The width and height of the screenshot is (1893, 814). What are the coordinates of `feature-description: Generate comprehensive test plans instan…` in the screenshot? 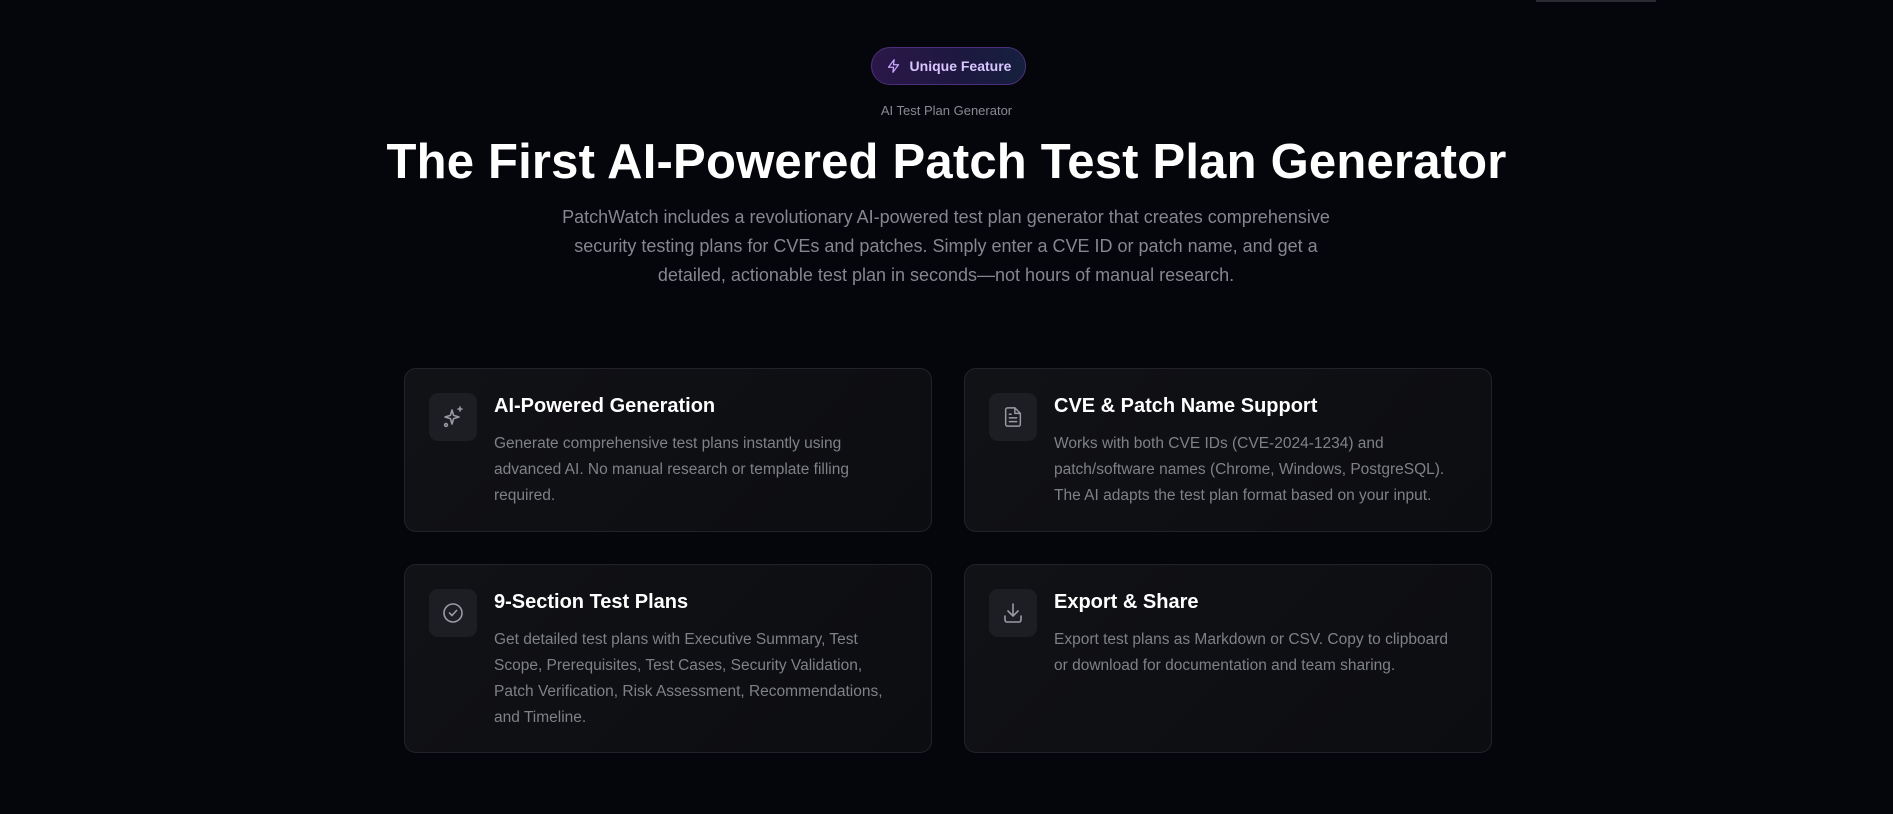 It's located at (671, 469).